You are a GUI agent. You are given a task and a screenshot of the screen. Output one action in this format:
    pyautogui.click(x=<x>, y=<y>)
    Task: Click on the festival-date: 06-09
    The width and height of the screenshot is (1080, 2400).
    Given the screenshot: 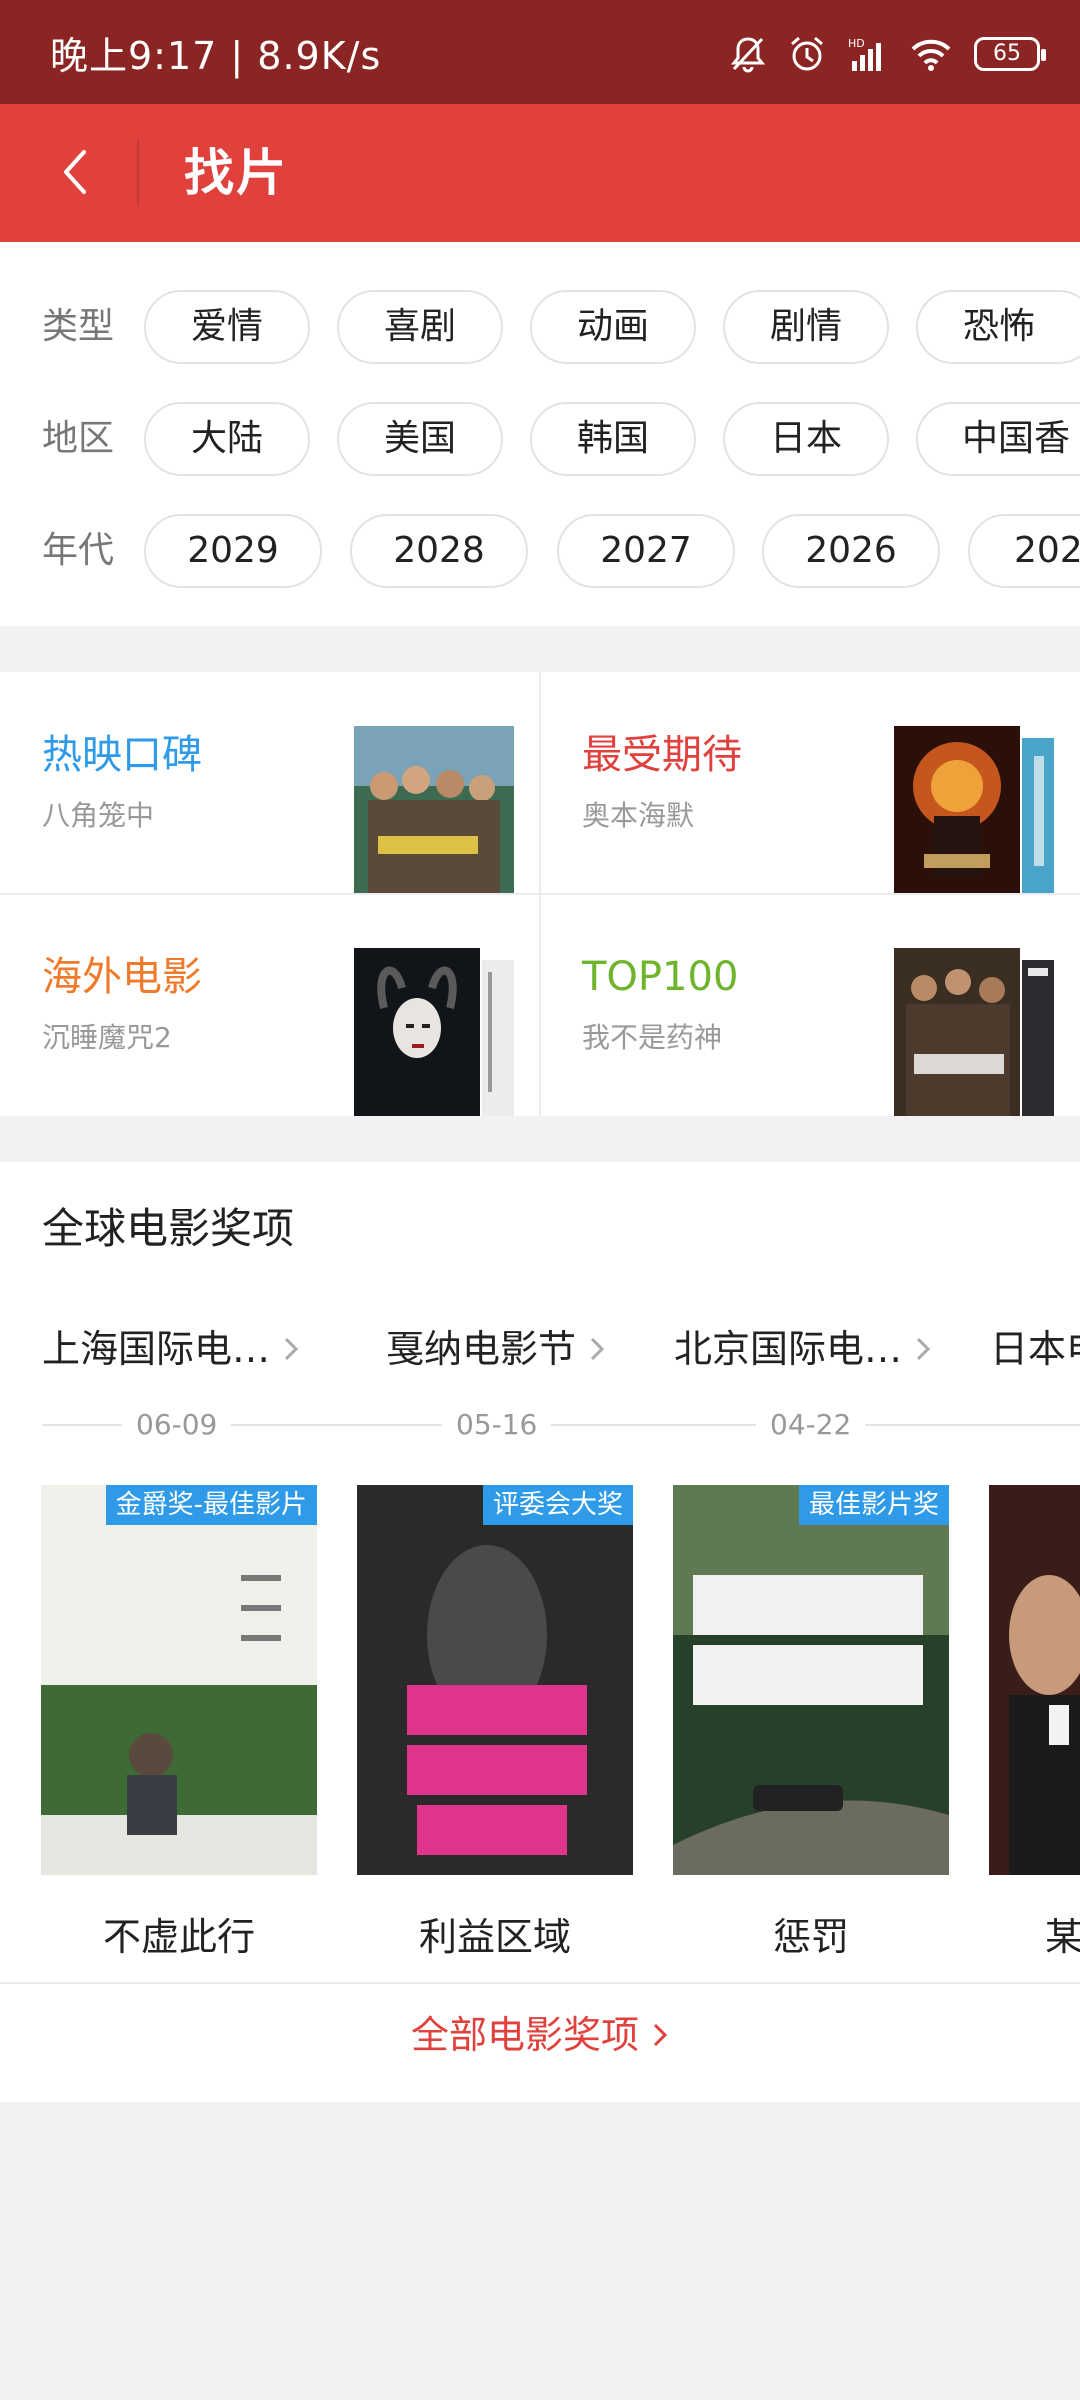 What is the action you would take?
    pyautogui.click(x=177, y=1425)
    